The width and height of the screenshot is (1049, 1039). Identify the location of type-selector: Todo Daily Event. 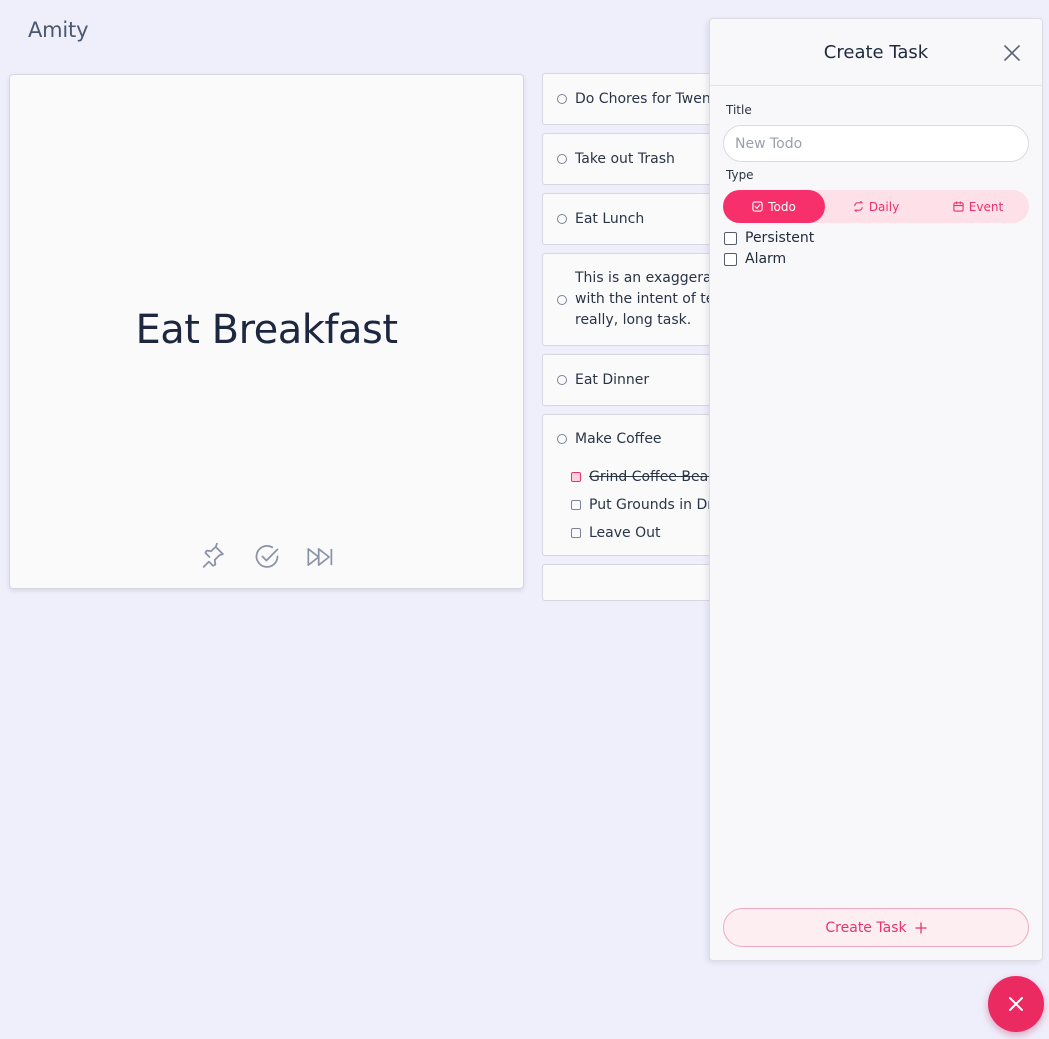
(876, 206).